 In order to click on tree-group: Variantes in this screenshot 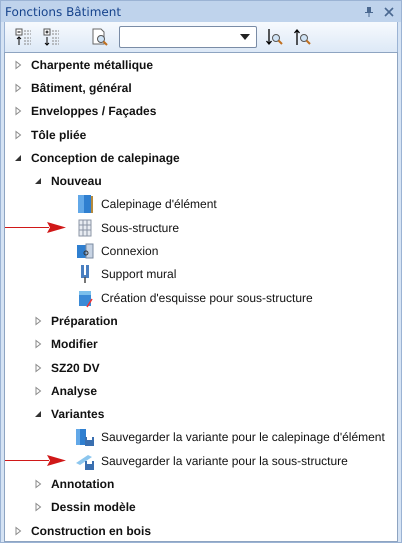, I will do `click(77, 414)`.